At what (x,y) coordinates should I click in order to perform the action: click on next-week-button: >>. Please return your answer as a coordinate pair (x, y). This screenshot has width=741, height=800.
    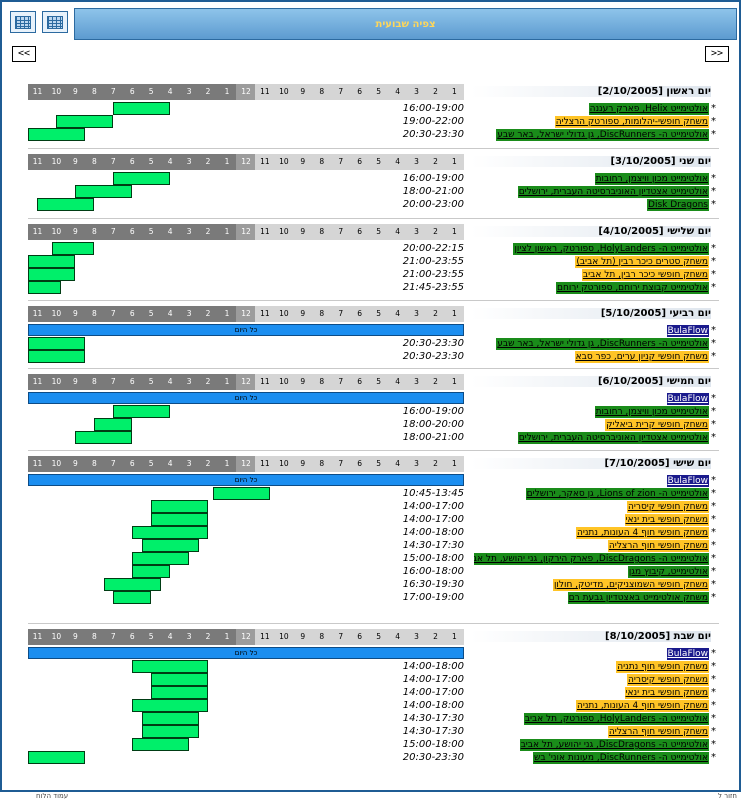
    Looking at the image, I should click on (717, 54).